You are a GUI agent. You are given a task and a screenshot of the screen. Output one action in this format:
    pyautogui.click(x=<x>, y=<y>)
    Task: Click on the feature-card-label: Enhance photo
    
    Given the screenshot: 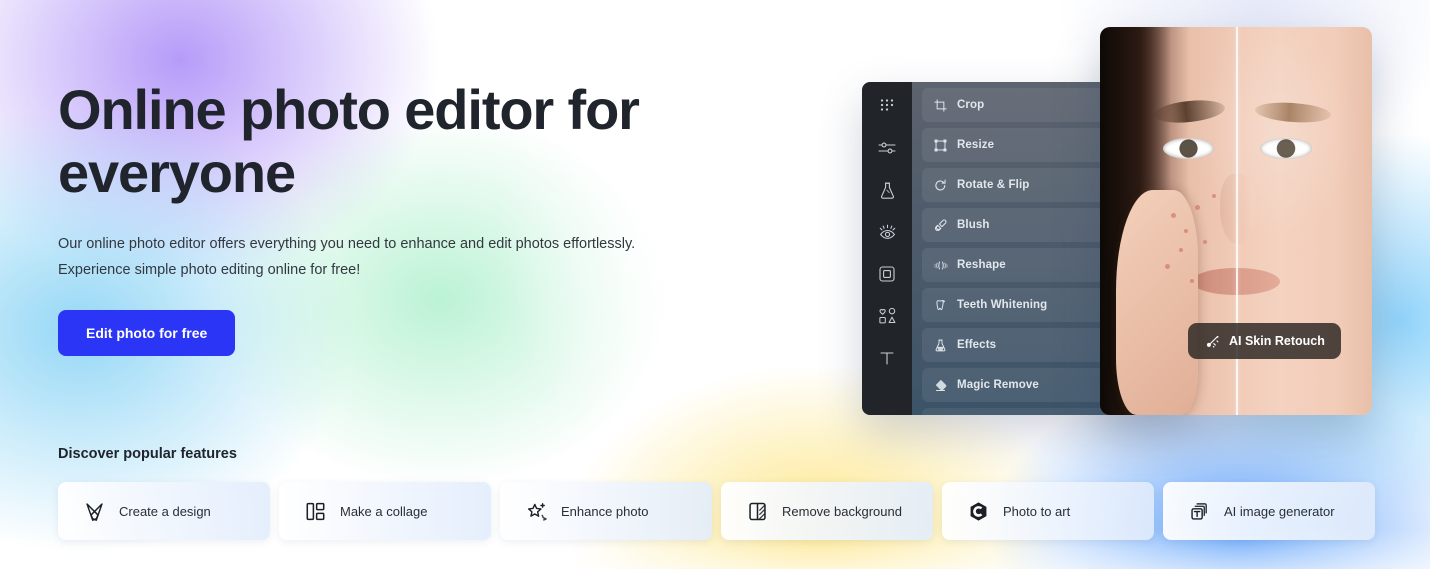 What is the action you would take?
    pyautogui.click(x=605, y=511)
    